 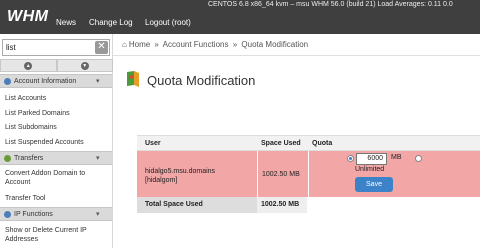 I want to click on quota-icon, so click(x=133, y=79).